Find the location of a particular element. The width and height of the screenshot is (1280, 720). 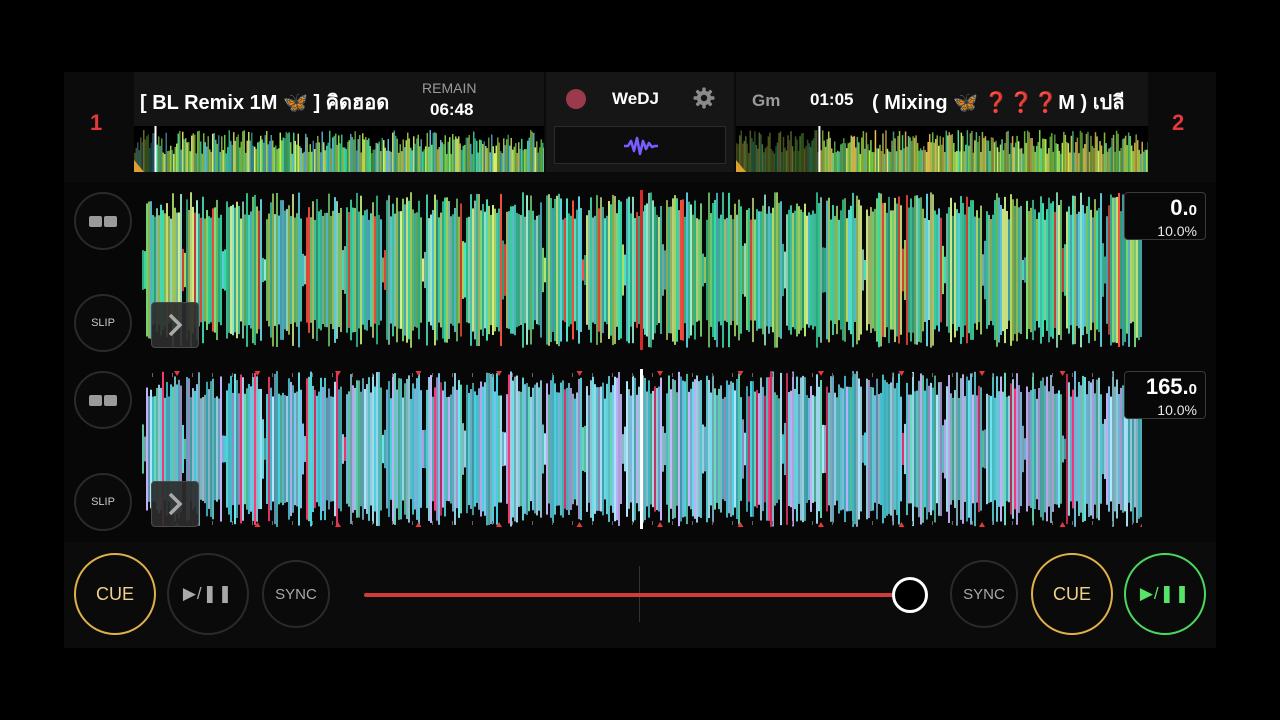

deck1-pitch: 10.0% is located at coordinates (1177, 231).